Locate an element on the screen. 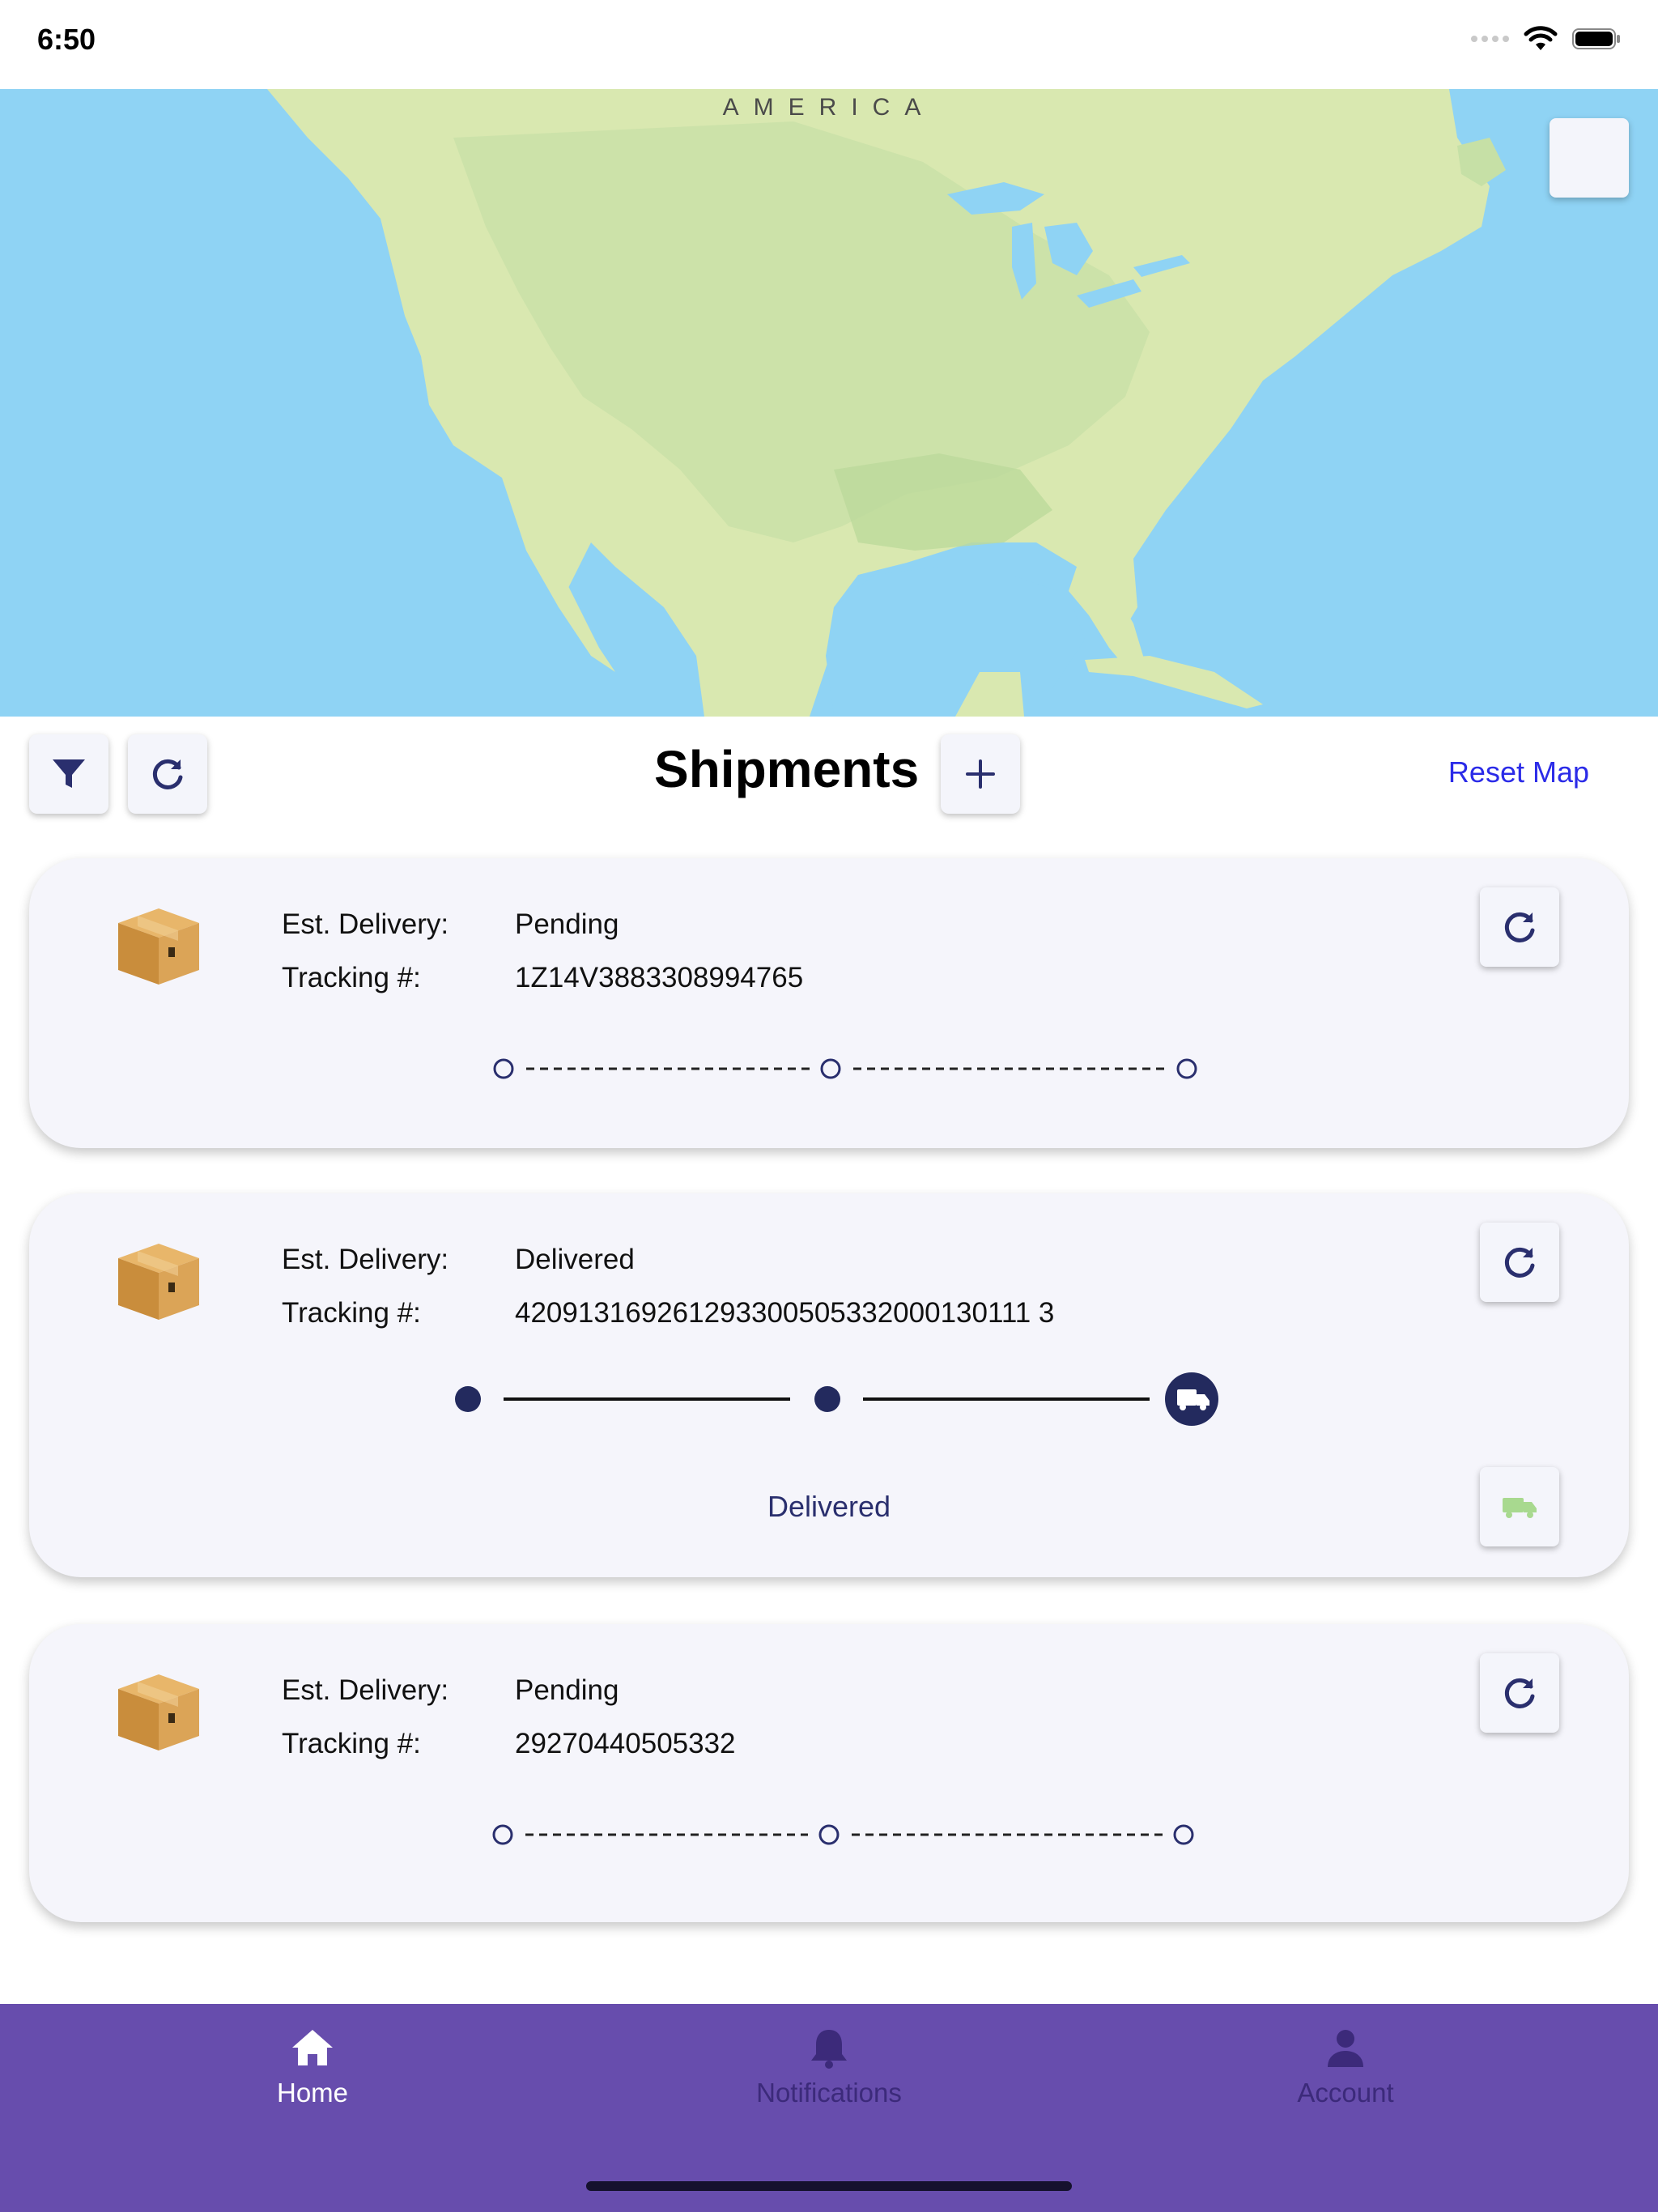 The height and width of the screenshot is (2212, 1658). person-icon is located at coordinates (1345, 2048).